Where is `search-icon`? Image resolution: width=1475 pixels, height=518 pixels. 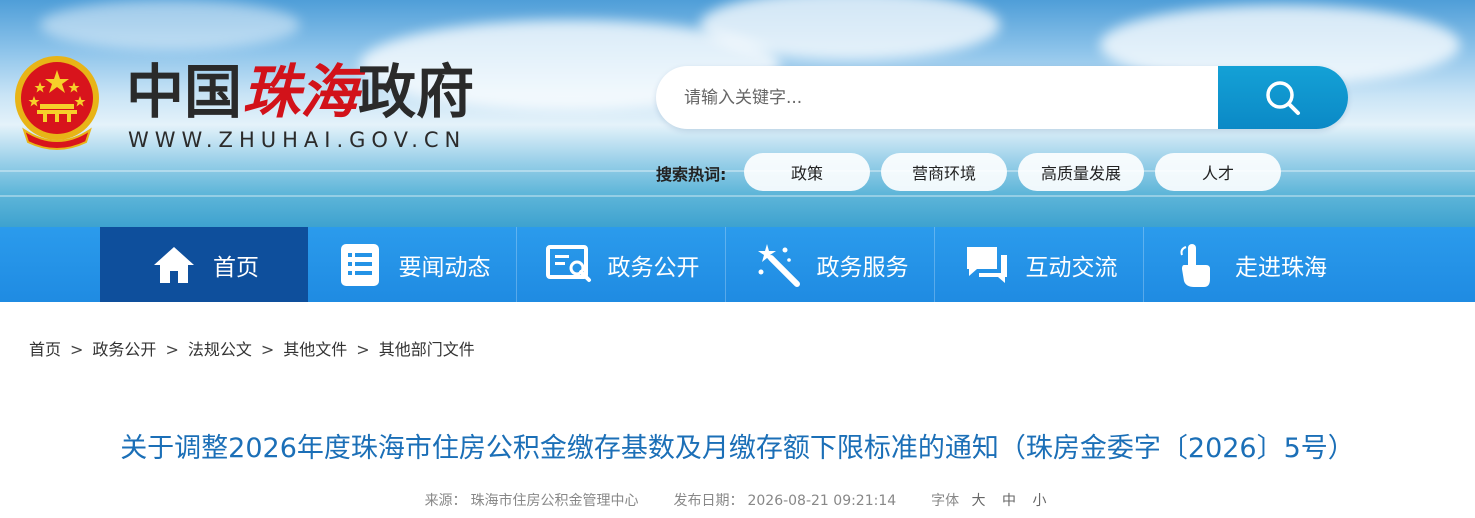 search-icon is located at coordinates (1283, 97).